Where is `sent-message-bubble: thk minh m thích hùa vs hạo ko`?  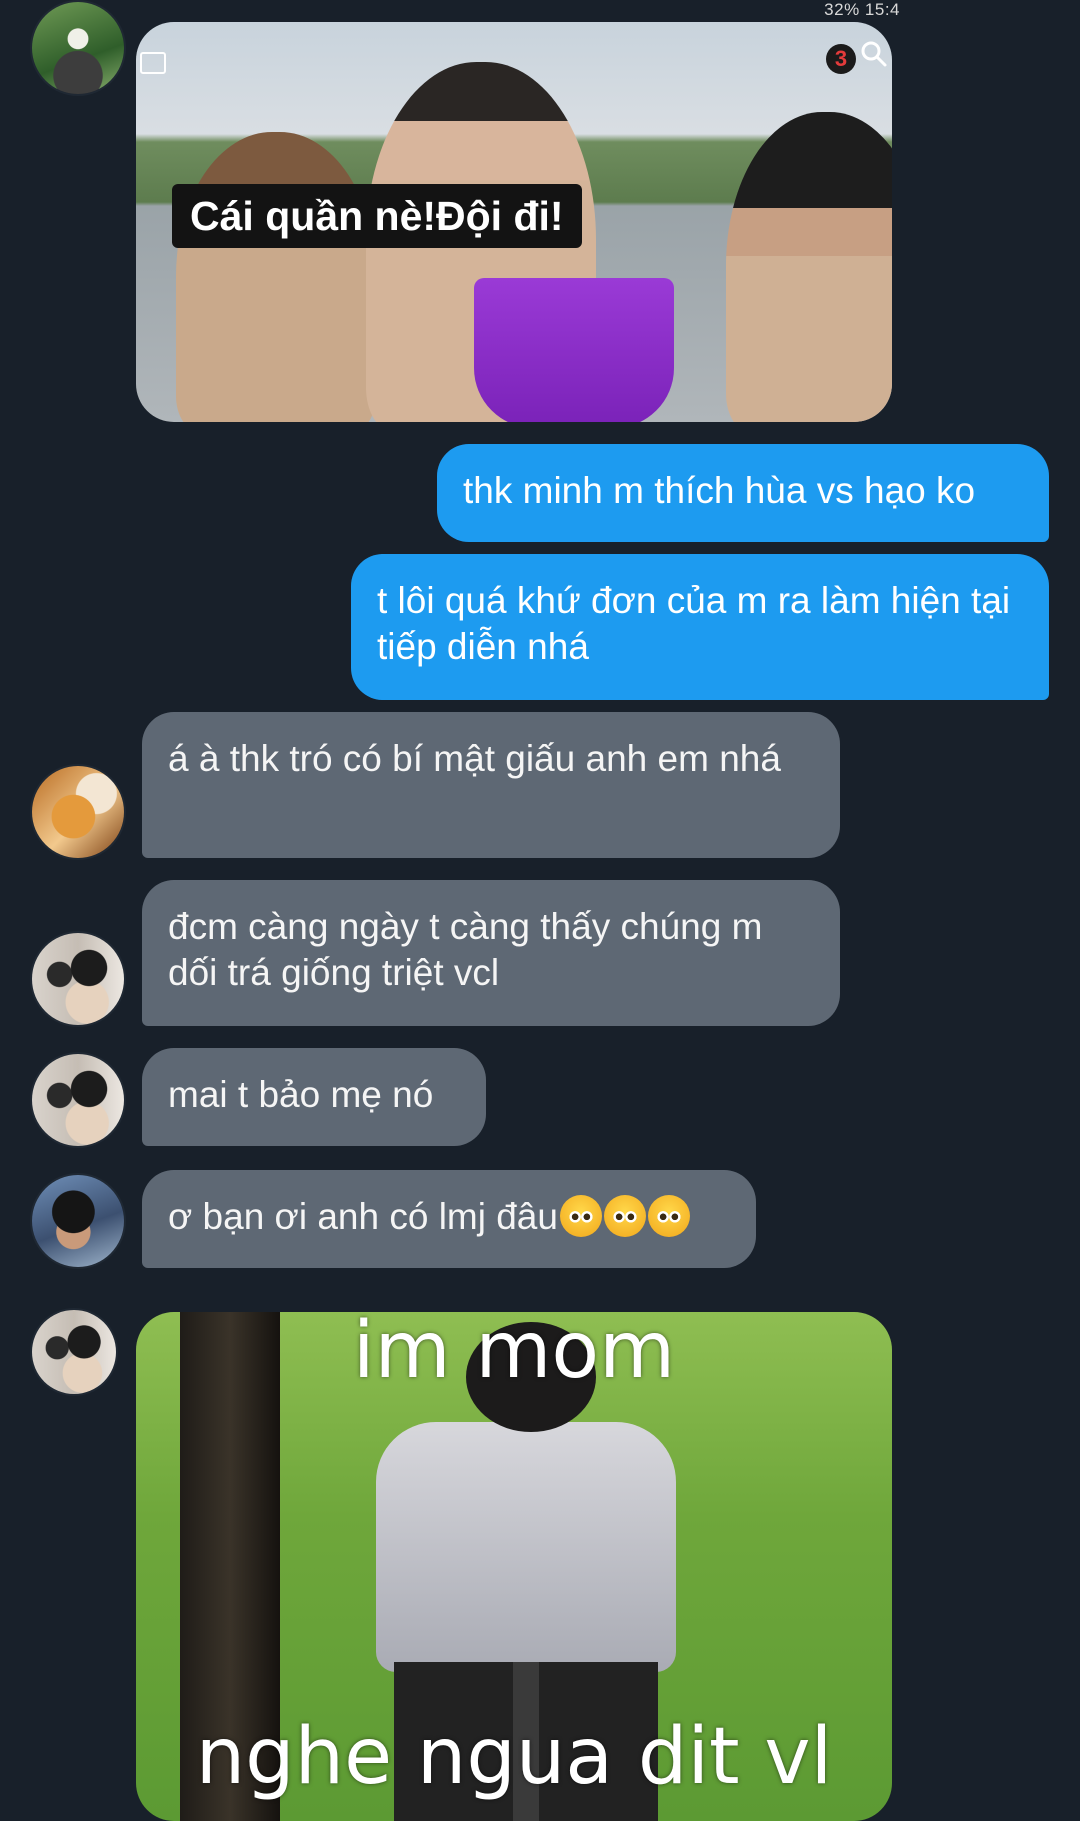
sent-message-bubble: thk minh m thích hùa vs hạo ko is located at coordinates (743, 493).